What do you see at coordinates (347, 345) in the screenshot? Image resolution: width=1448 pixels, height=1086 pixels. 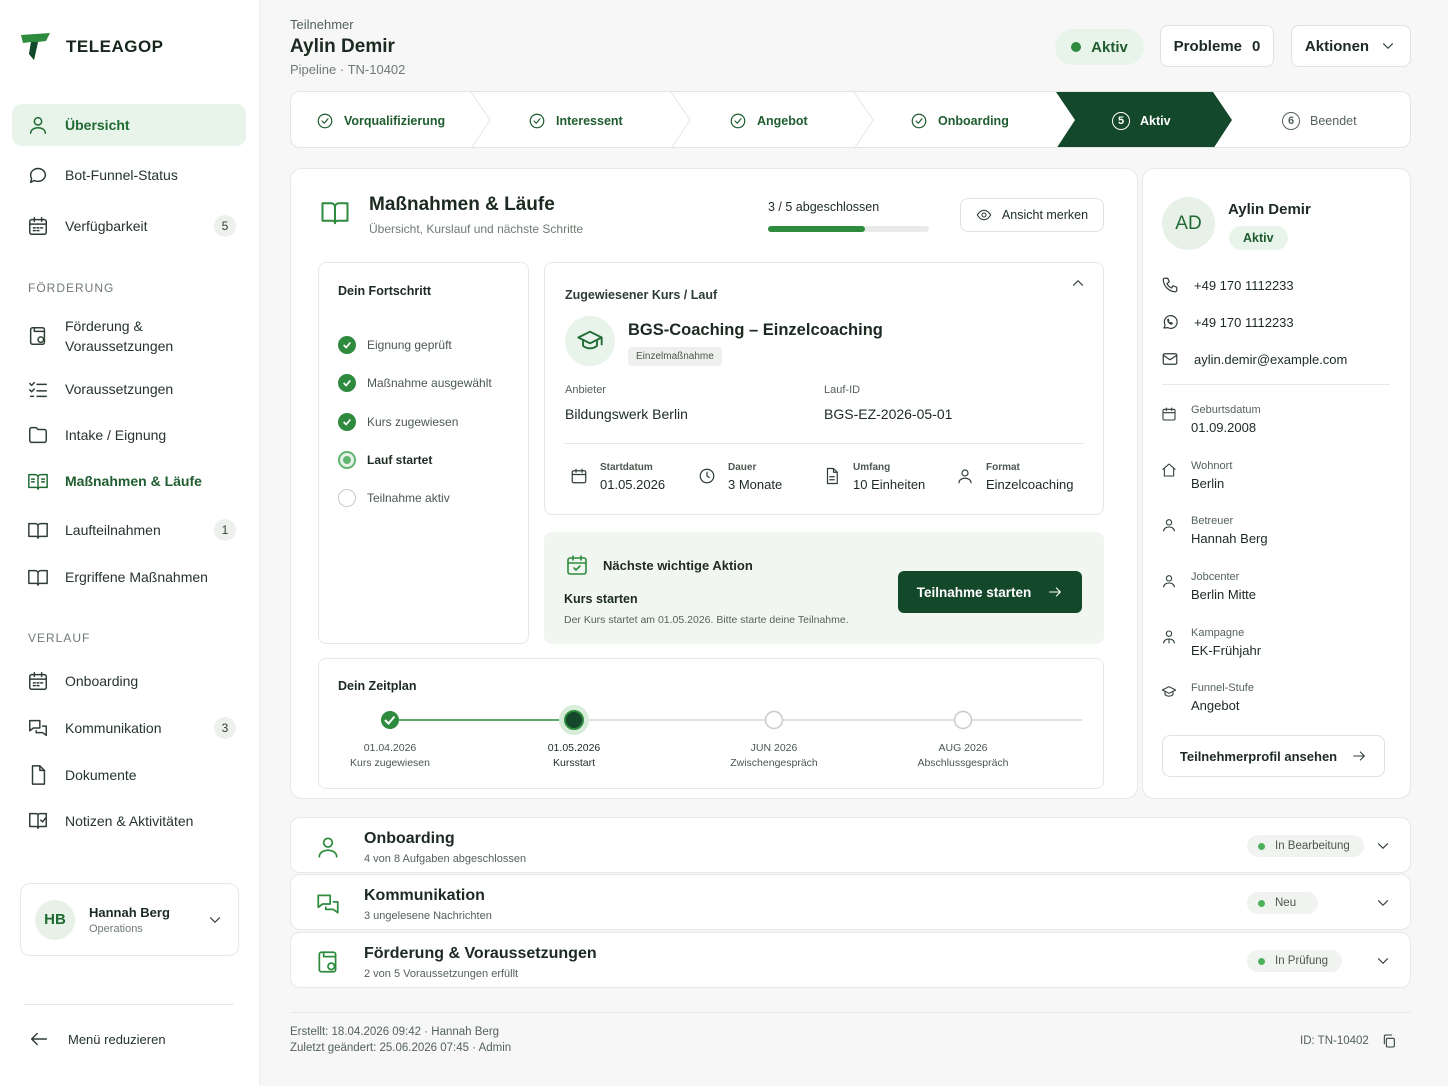 I see `check-icon` at bounding box center [347, 345].